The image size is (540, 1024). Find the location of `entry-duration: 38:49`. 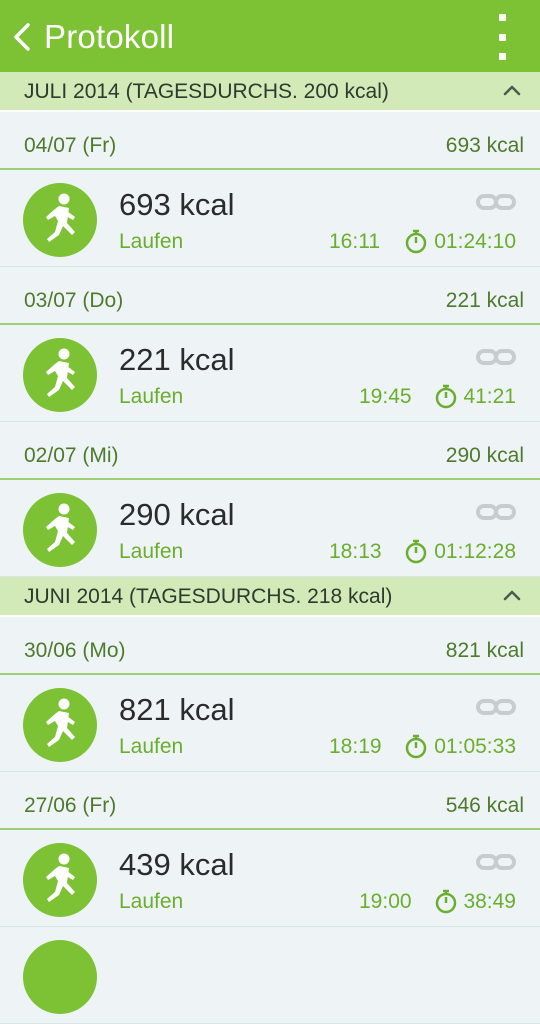

entry-duration: 38:49 is located at coordinates (489, 901).